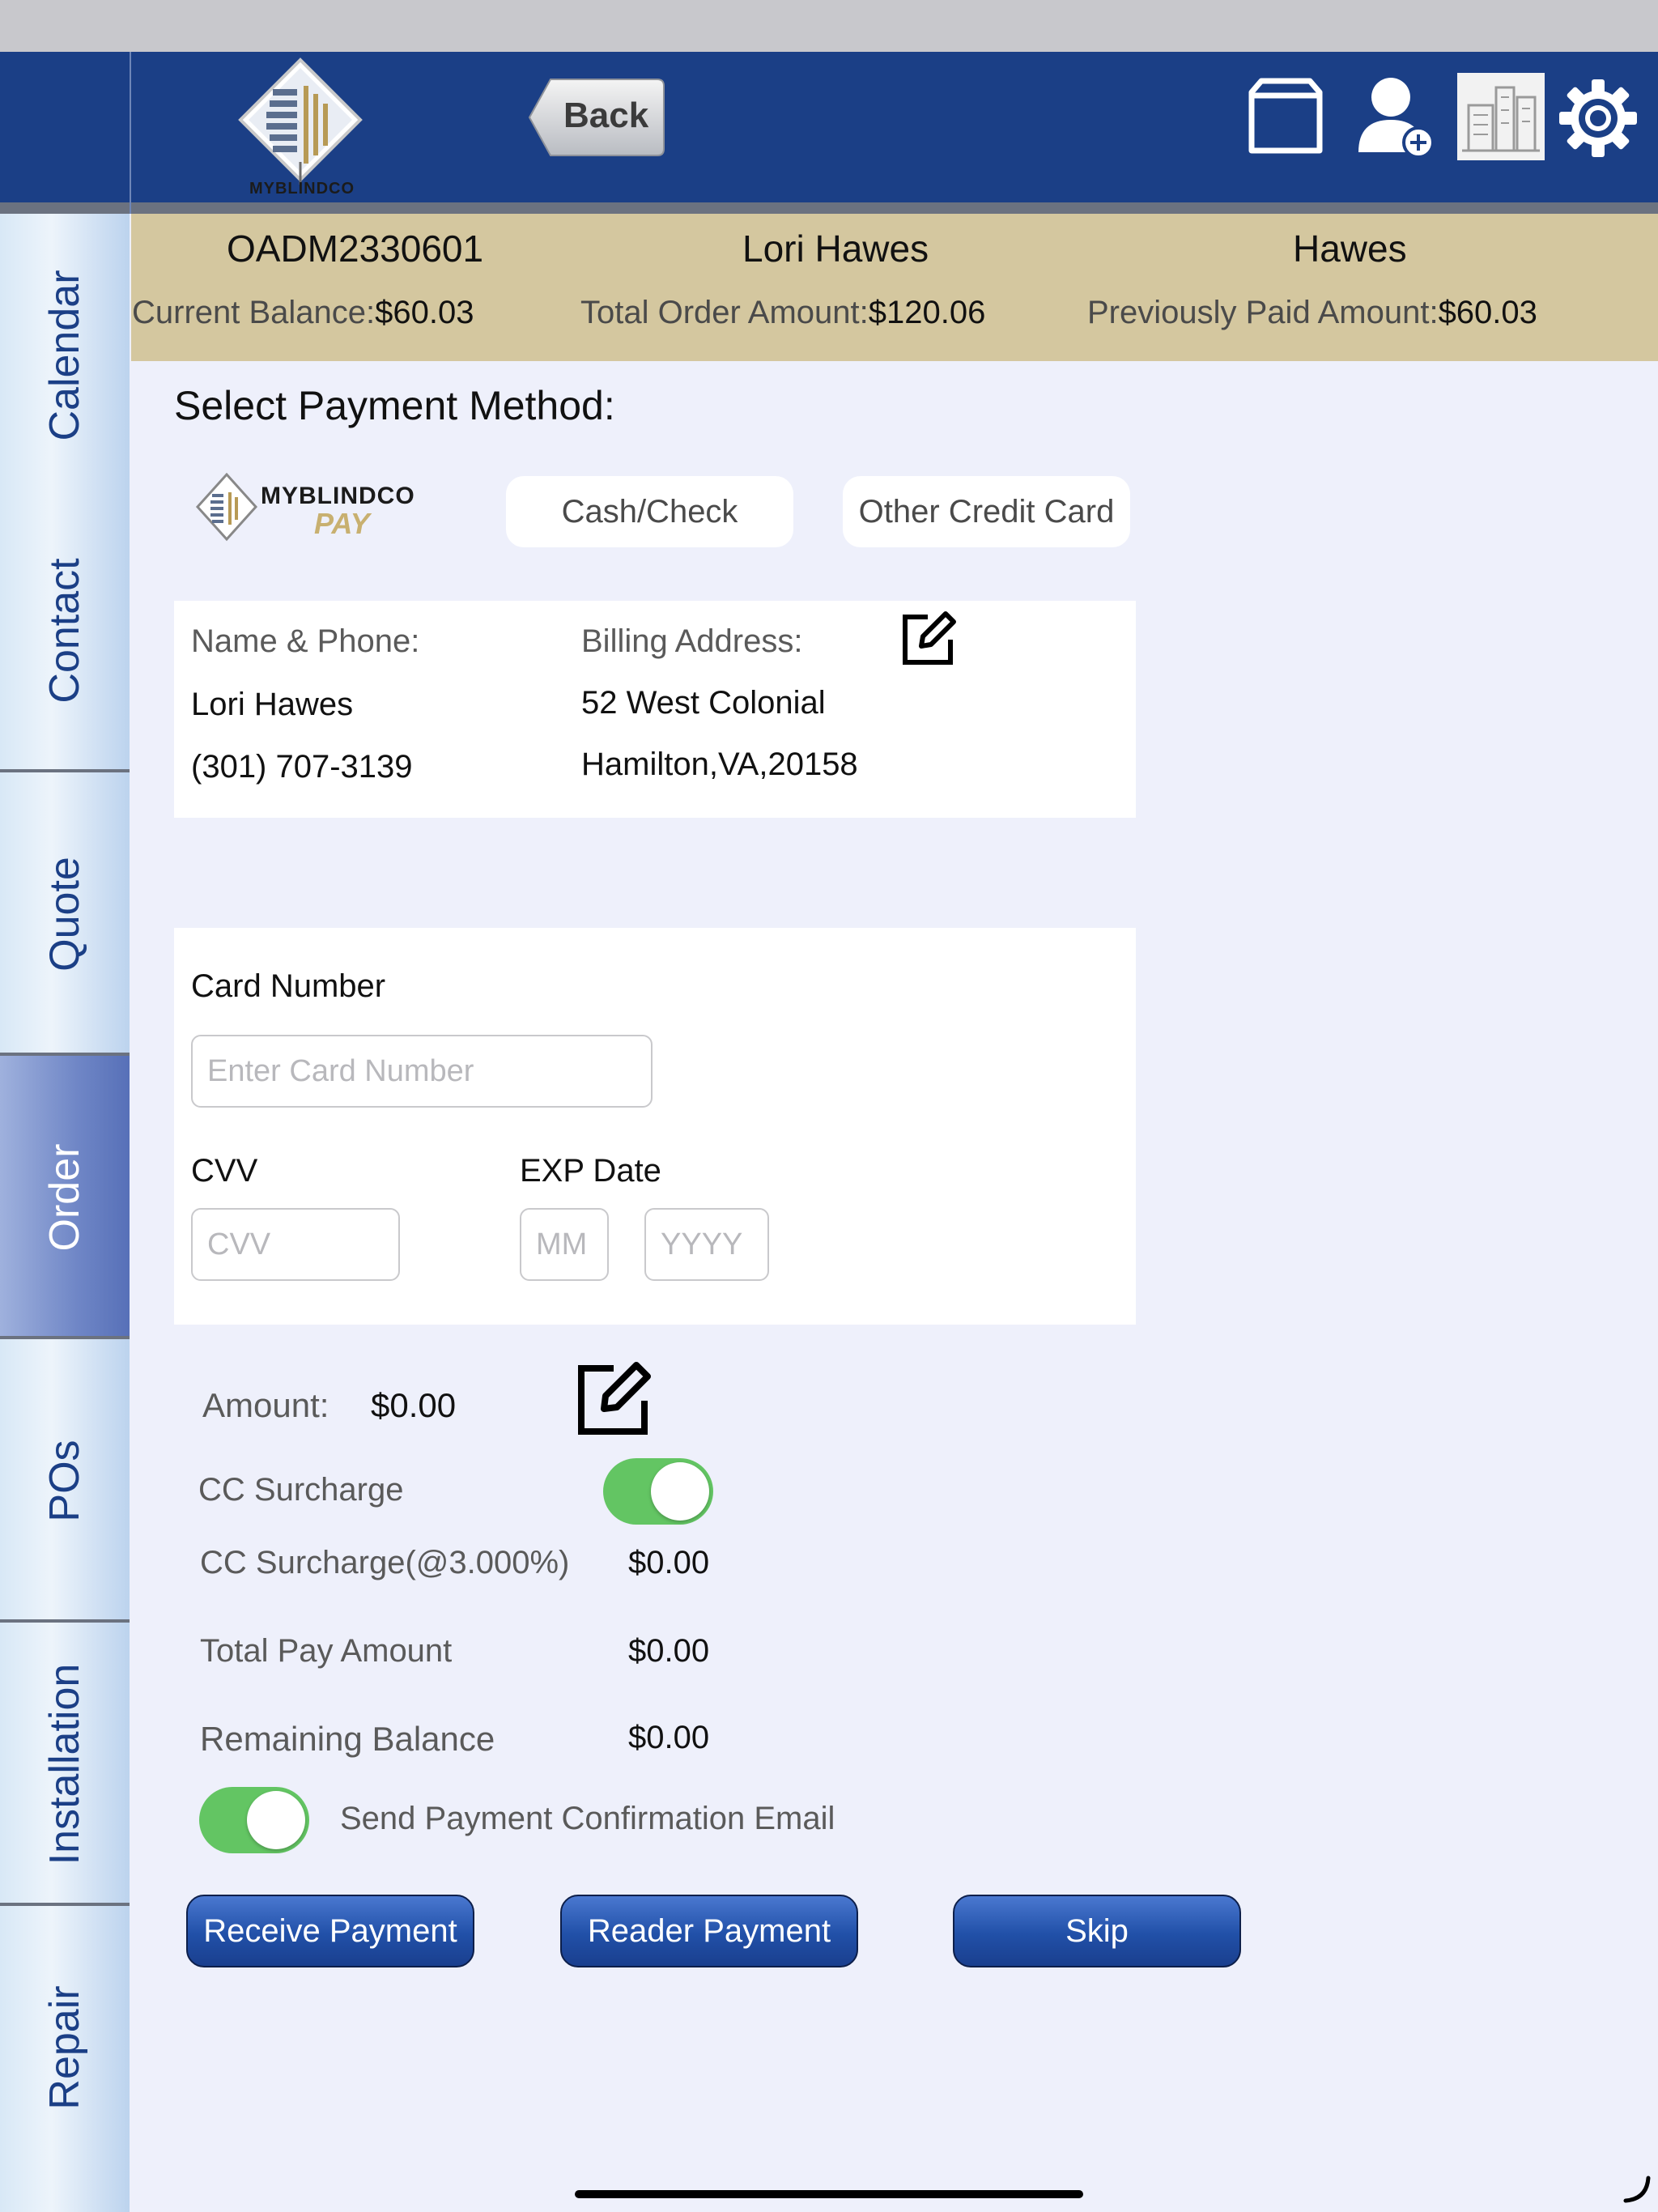 This screenshot has width=1658, height=2212. What do you see at coordinates (1350, 249) in the screenshot?
I see `customer-last-name: Hawes` at bounding box center [1350, 249].